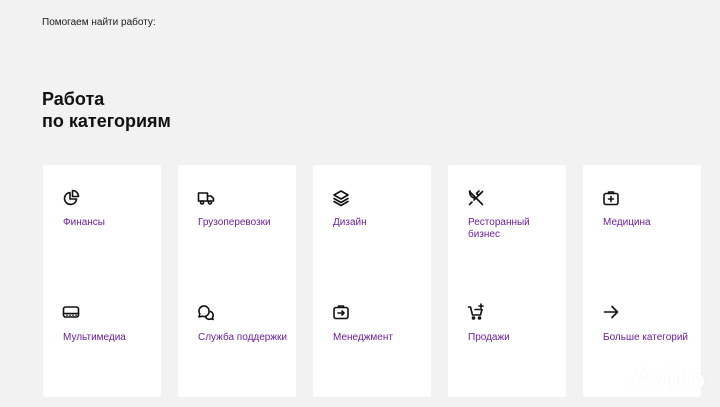  What do you see at coordinates (363, 337) in the screenshot?
I see `category-label: Менеджмент` at bounding box center [363, 337].